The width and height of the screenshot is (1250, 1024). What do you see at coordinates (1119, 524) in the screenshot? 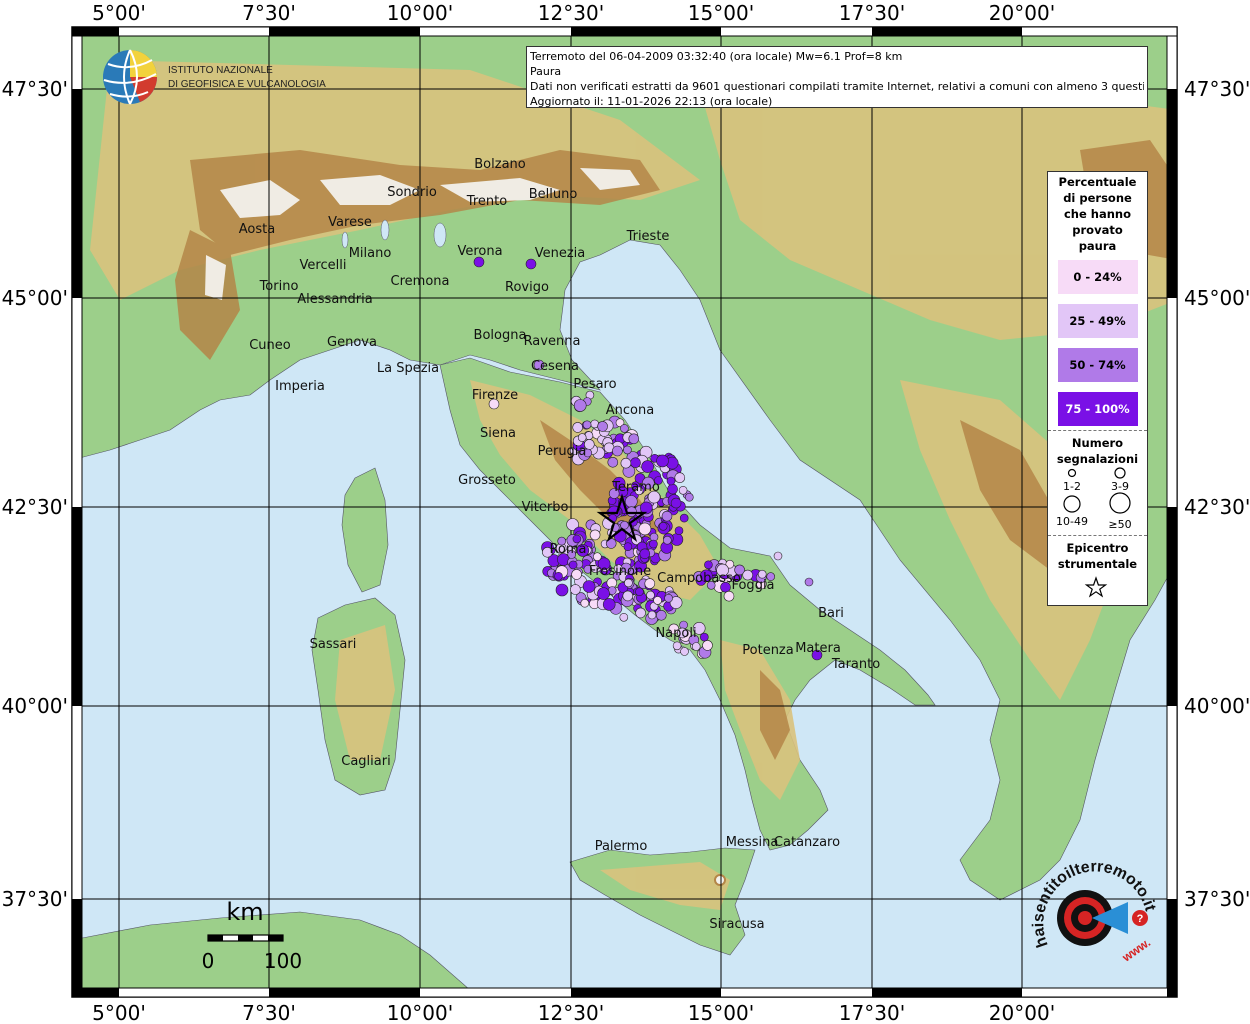
I see `count-50-plus: ≥50` at bounding box center [1119, 524].